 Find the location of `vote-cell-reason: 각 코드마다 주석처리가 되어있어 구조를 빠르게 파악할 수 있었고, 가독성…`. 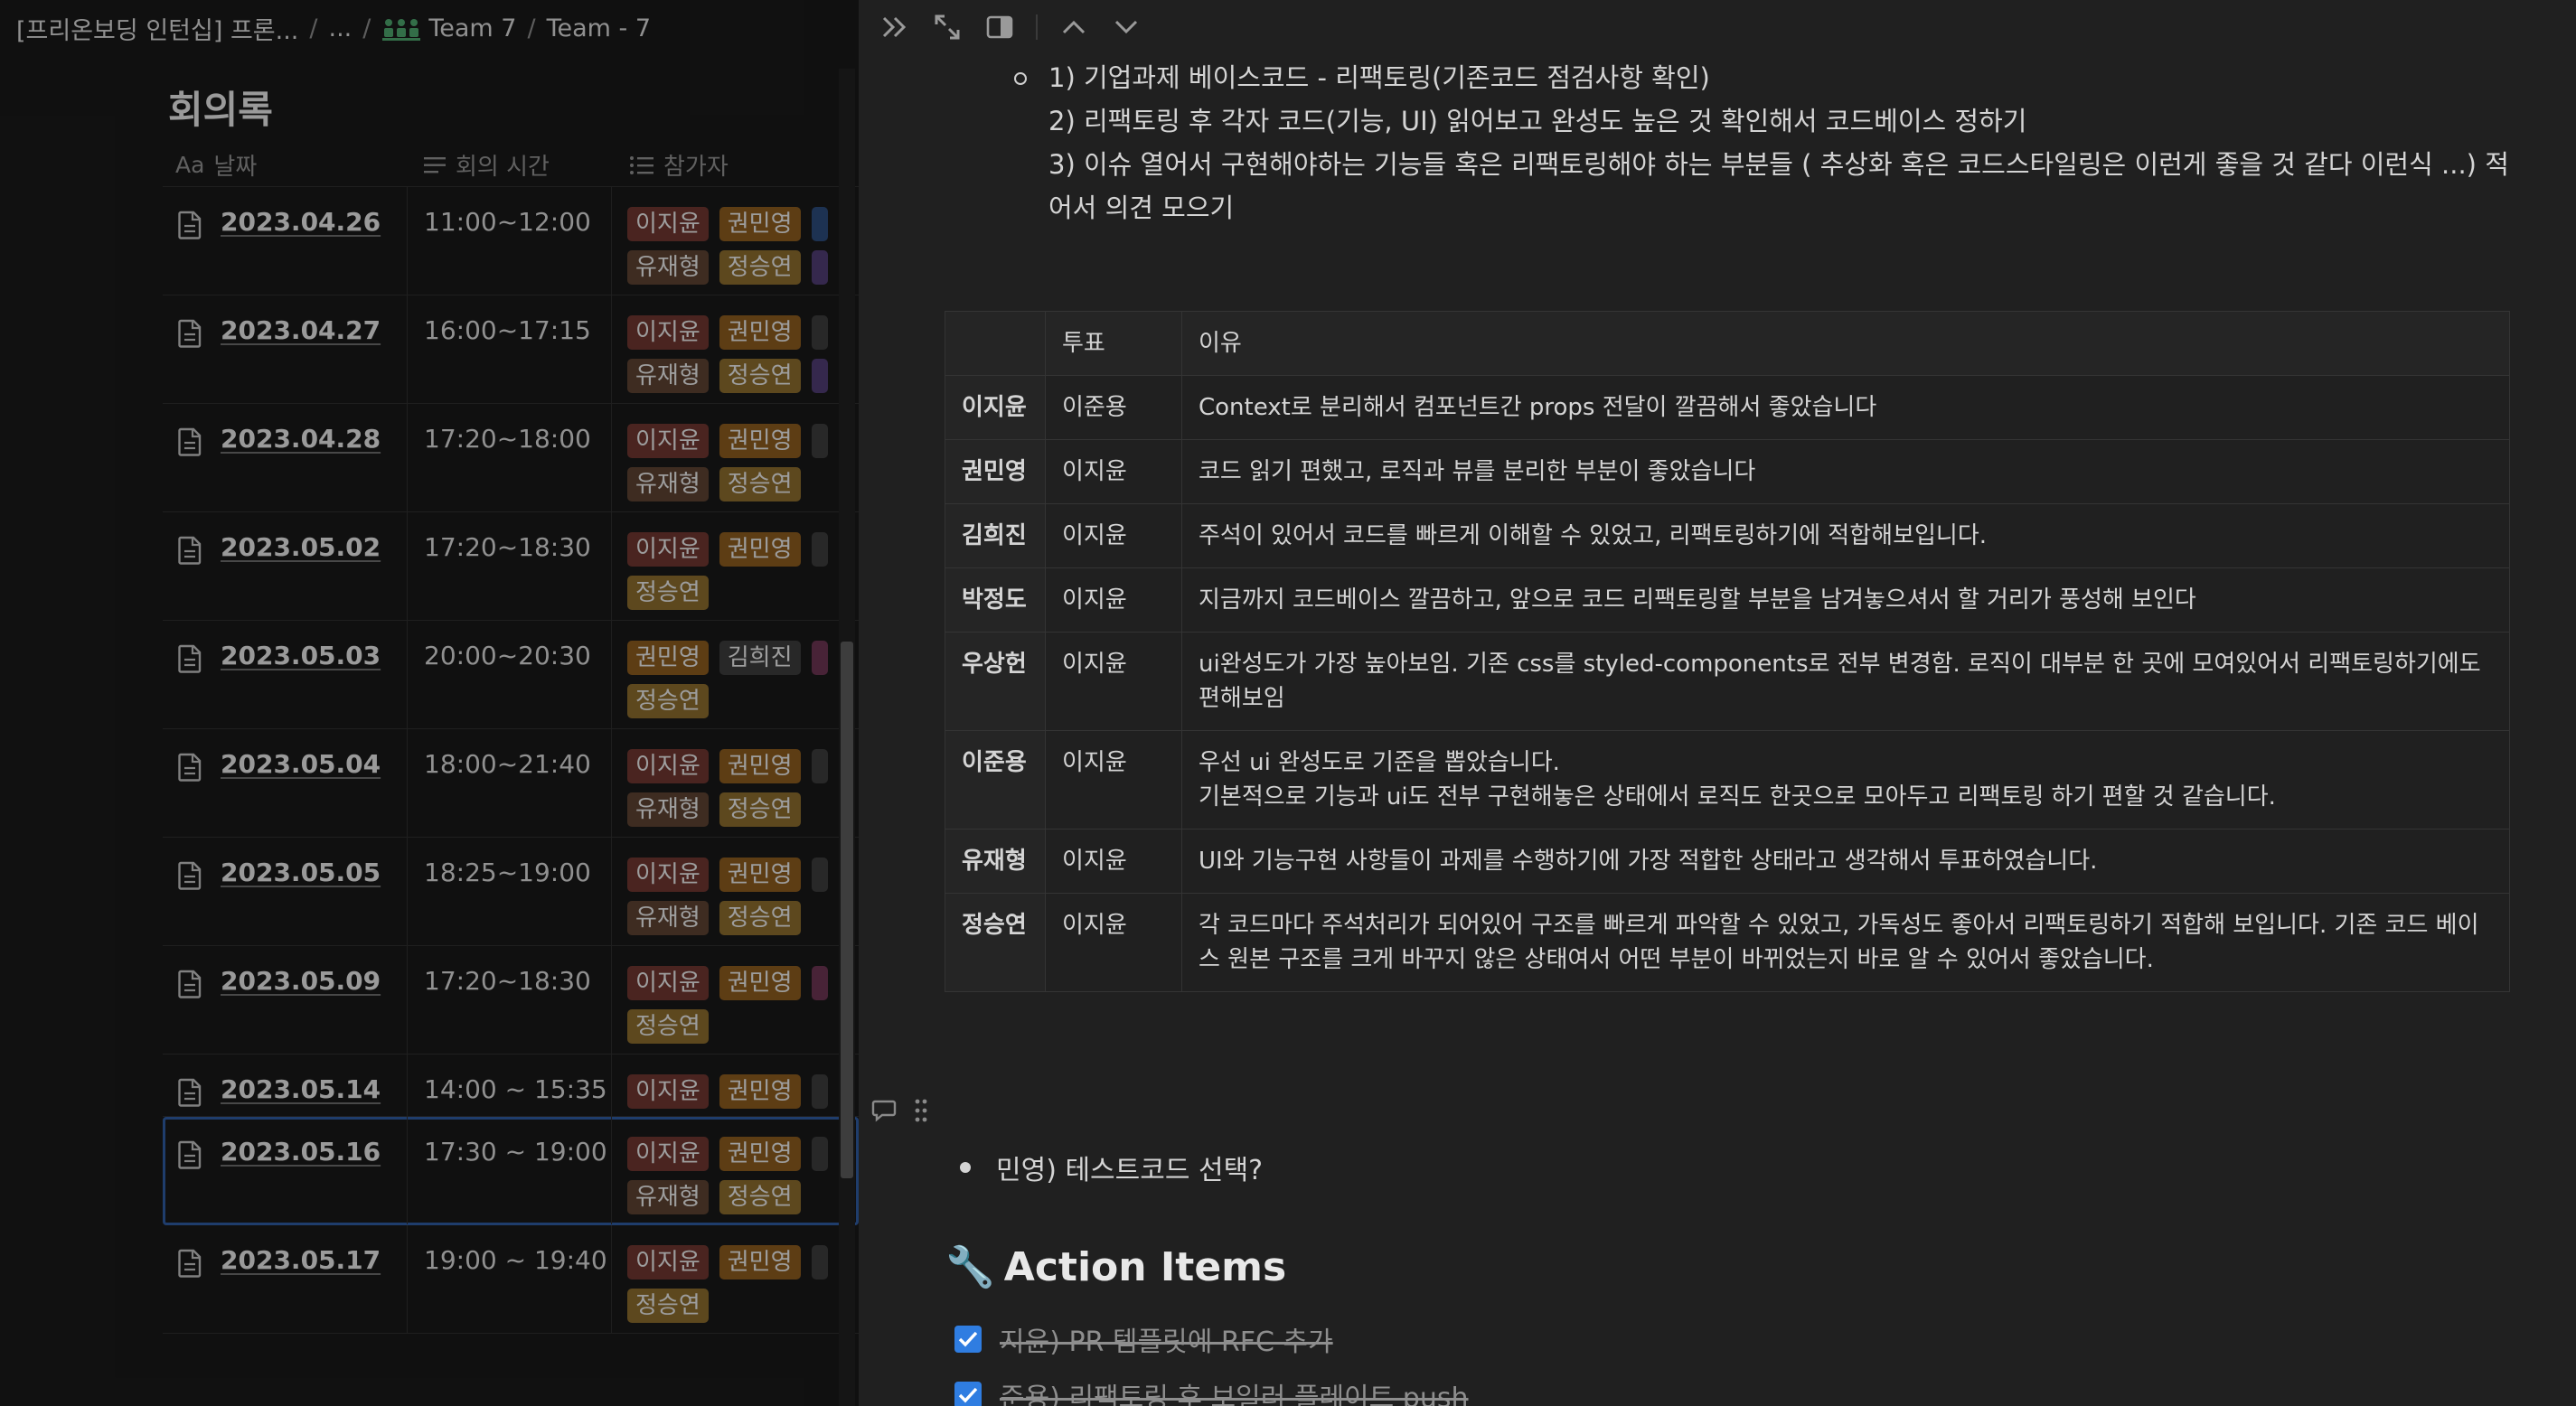

vote-cell-reason: 각 코드마다 주석처리가 되어있어 구조를 빠르게 파악할 수 있었고, 가독성… is located at coordinates (1846, 943).